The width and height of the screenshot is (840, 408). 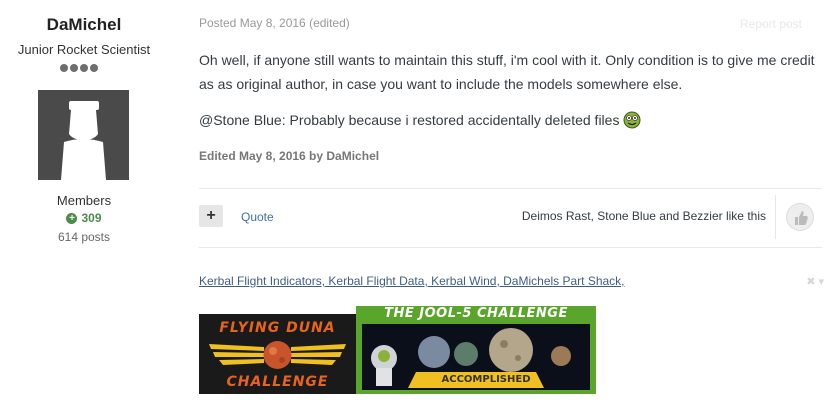 I want to click on user-silhouette-icon, so click(x=83, y=135).